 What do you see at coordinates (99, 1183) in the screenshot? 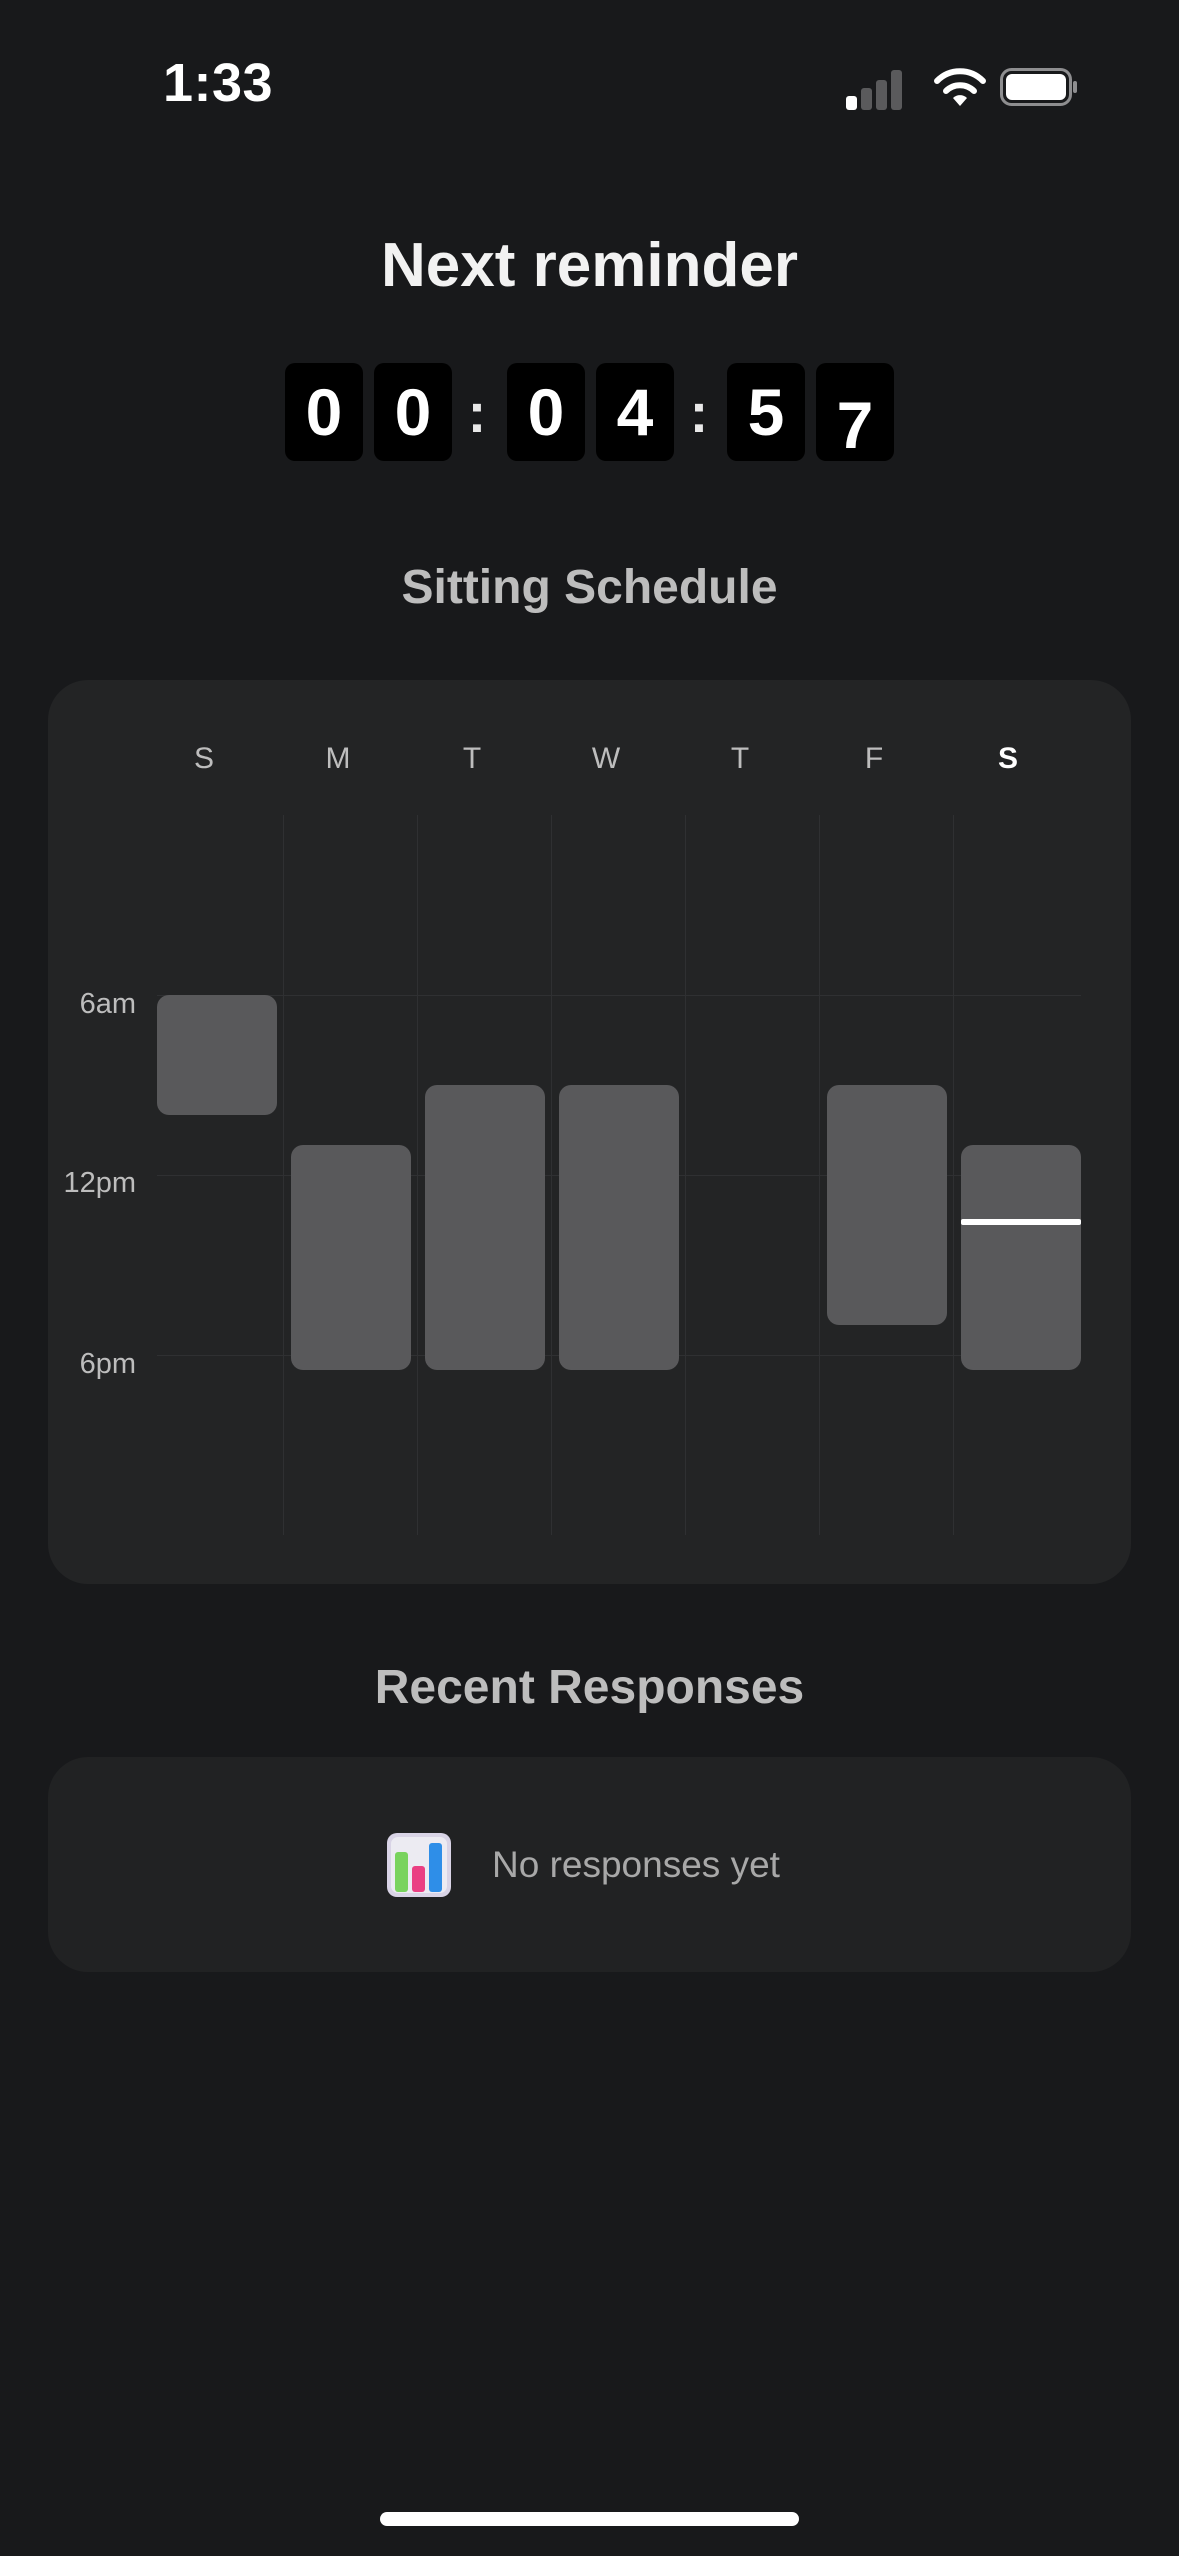
I see `time-label-12pm: 12pm` at bounding box center [99, 1183].